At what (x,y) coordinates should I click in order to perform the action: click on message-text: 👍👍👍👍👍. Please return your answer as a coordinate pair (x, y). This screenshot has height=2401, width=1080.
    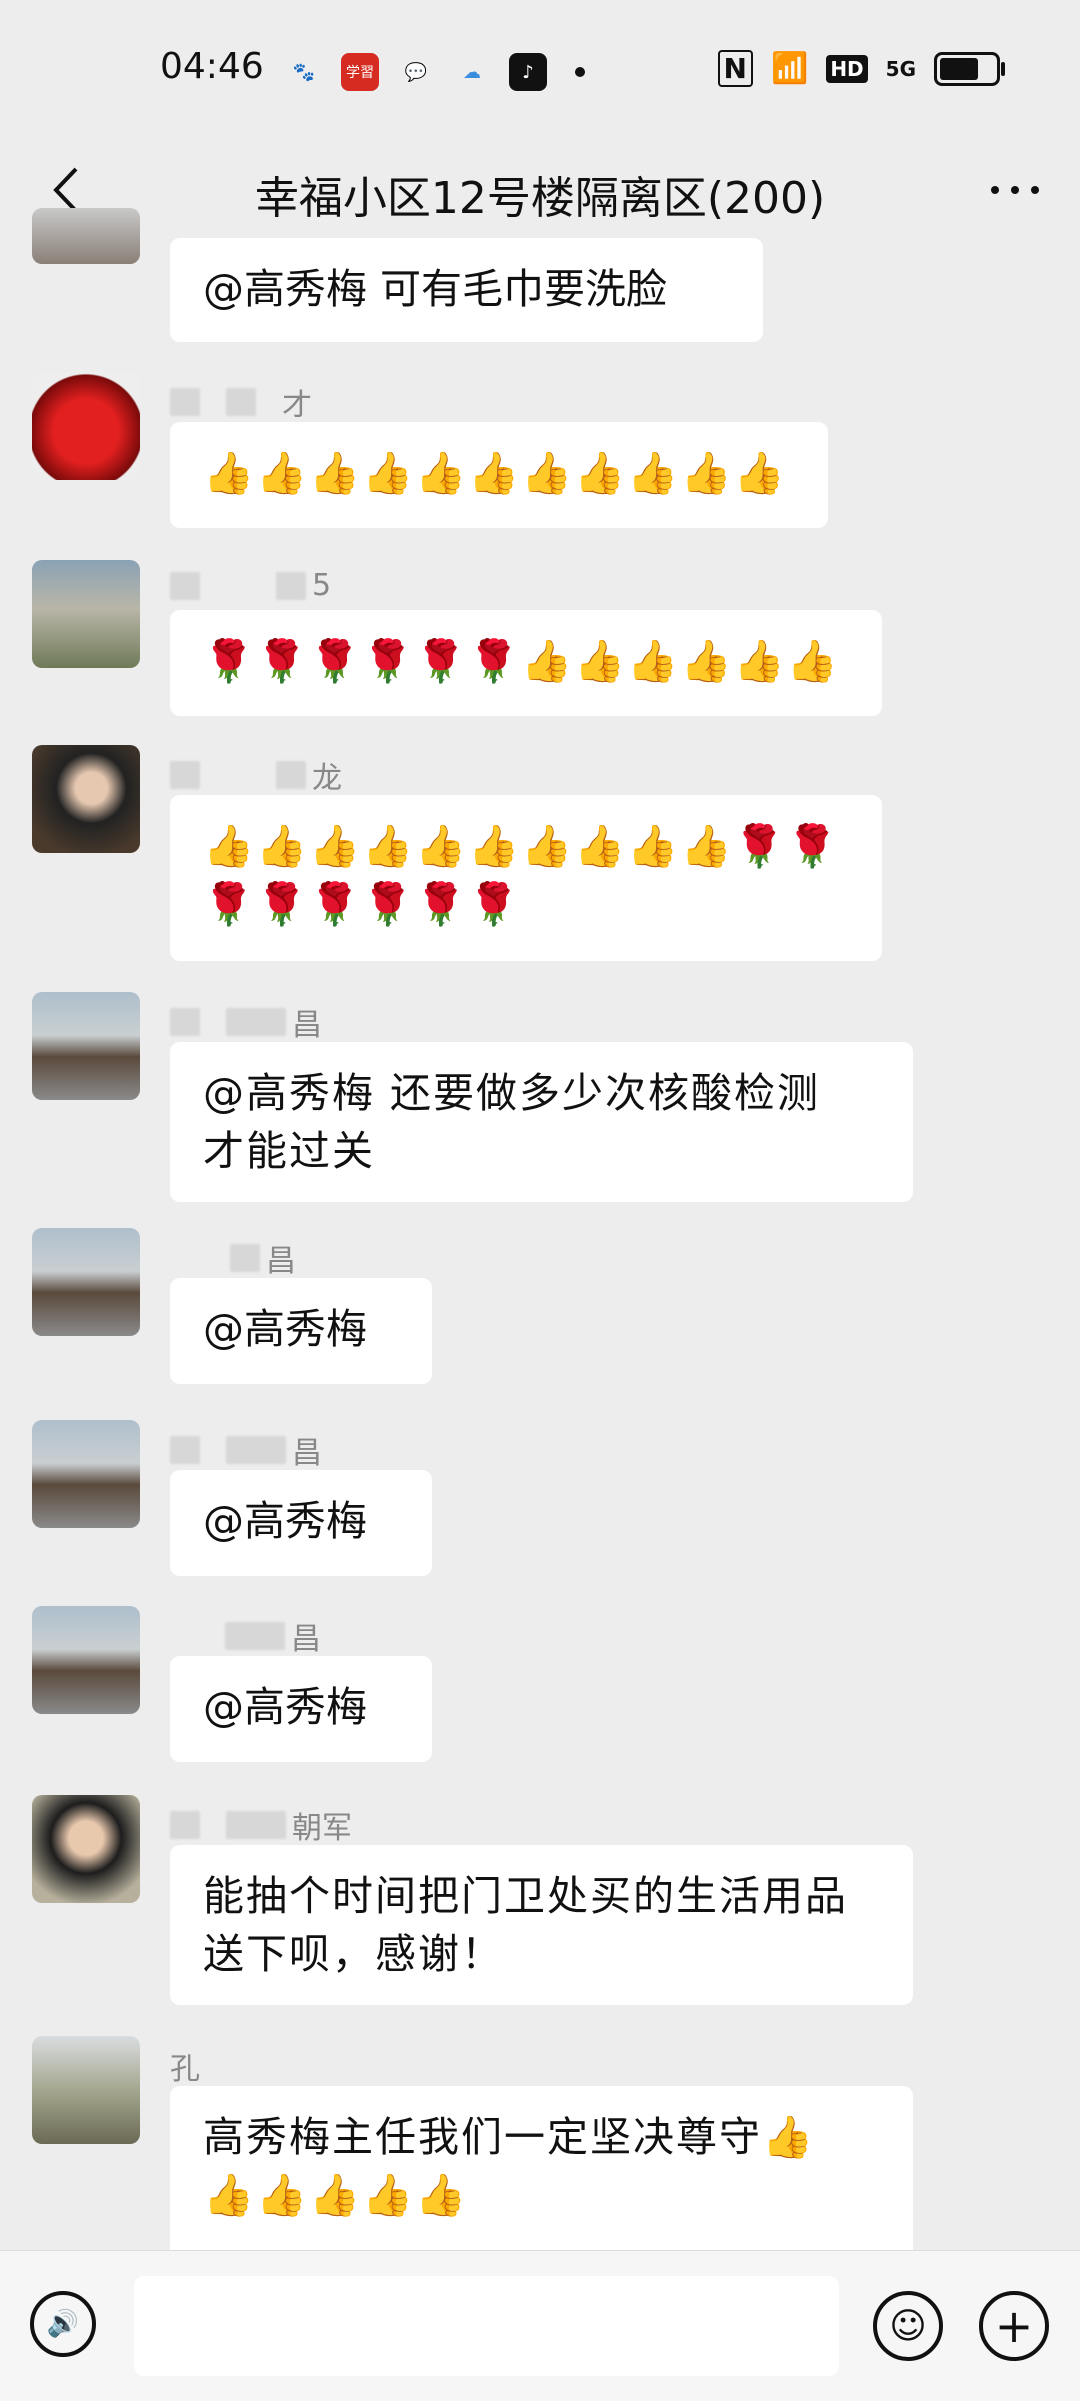
    Looking at the image, I should click on (336, 2195).